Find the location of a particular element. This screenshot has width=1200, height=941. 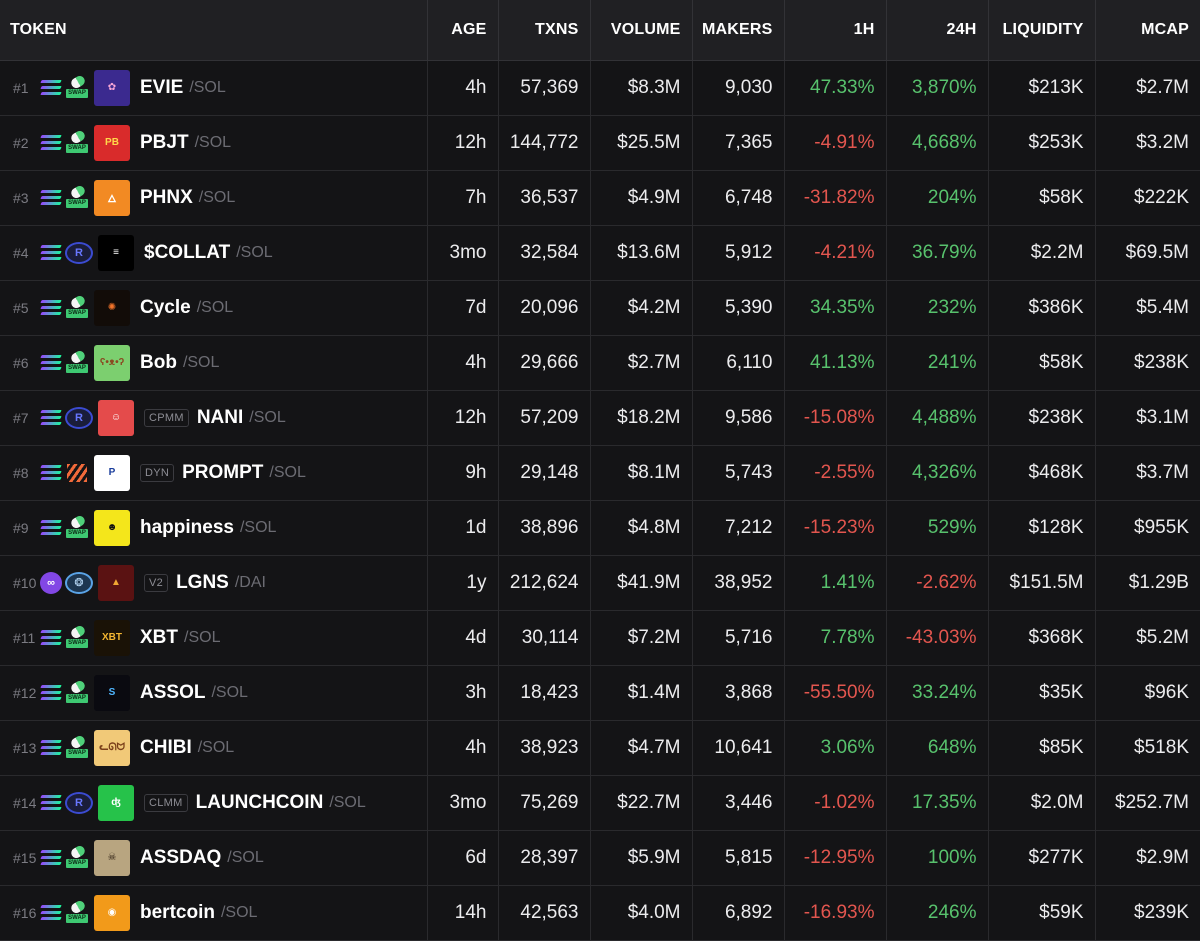

token-cell: #14 Rʤ CLMM LAUNCHCOIN/SOL is located at coordinates (214, 803).